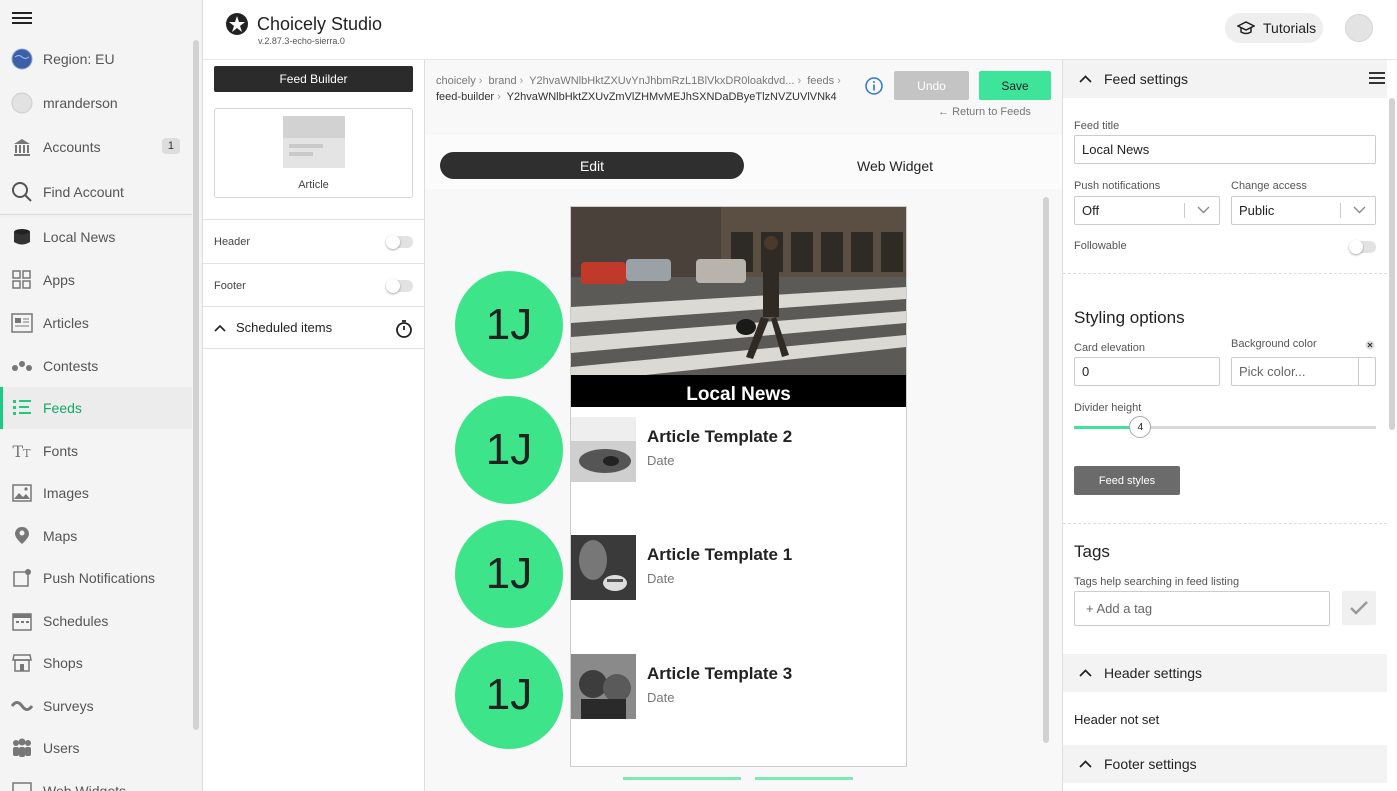 This screenshot has height=791, width=1397. What do you see at coordinates (96, 147) in the screenshot?
I see `sidebar-item-accounts: Accounts 1` at bounding box center [96, 147].